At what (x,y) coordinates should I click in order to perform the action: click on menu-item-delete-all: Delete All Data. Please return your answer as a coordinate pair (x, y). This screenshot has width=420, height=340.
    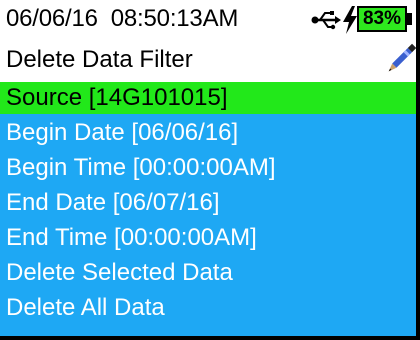
    Looking at the image, I should click on (208, 308).